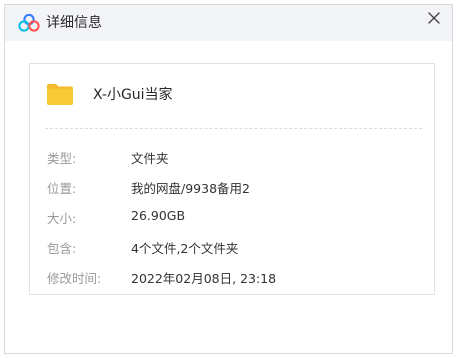 The width and height of the screenshot is (457, 358). I want to click on title-bar: 详细信息, so click(228, 23).